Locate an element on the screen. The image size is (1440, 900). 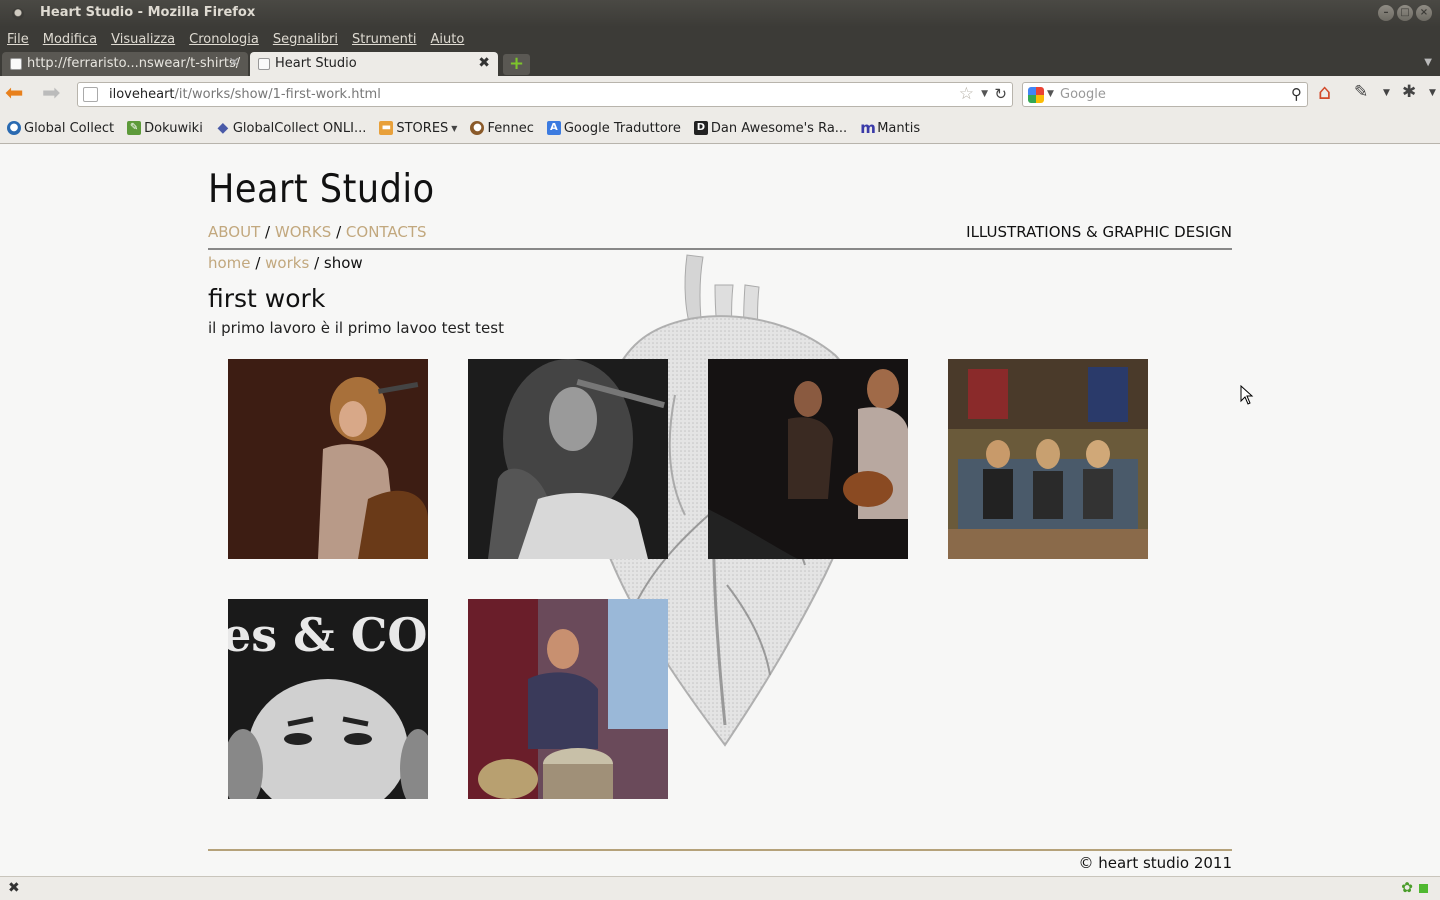
gallery-thumbnail-drummer is located at coordinates (568, 699).